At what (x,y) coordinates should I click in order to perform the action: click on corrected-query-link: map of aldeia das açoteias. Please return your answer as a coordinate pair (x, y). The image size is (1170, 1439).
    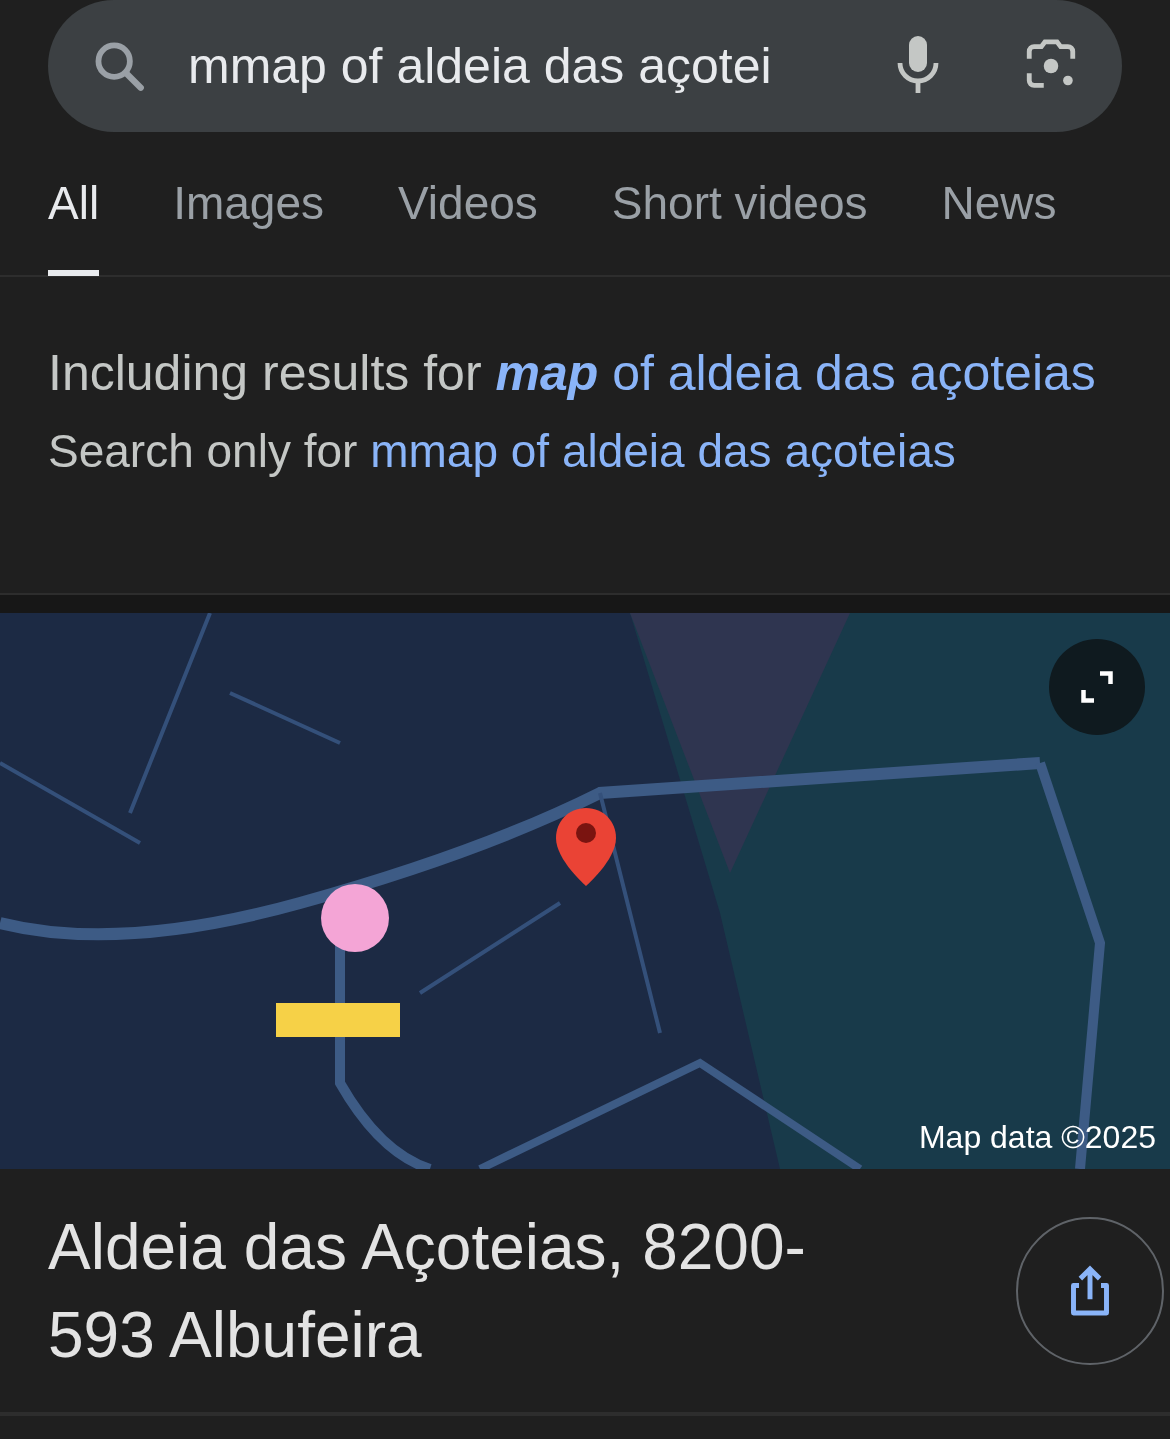
    Looking at the image, I should click on (795, 373).